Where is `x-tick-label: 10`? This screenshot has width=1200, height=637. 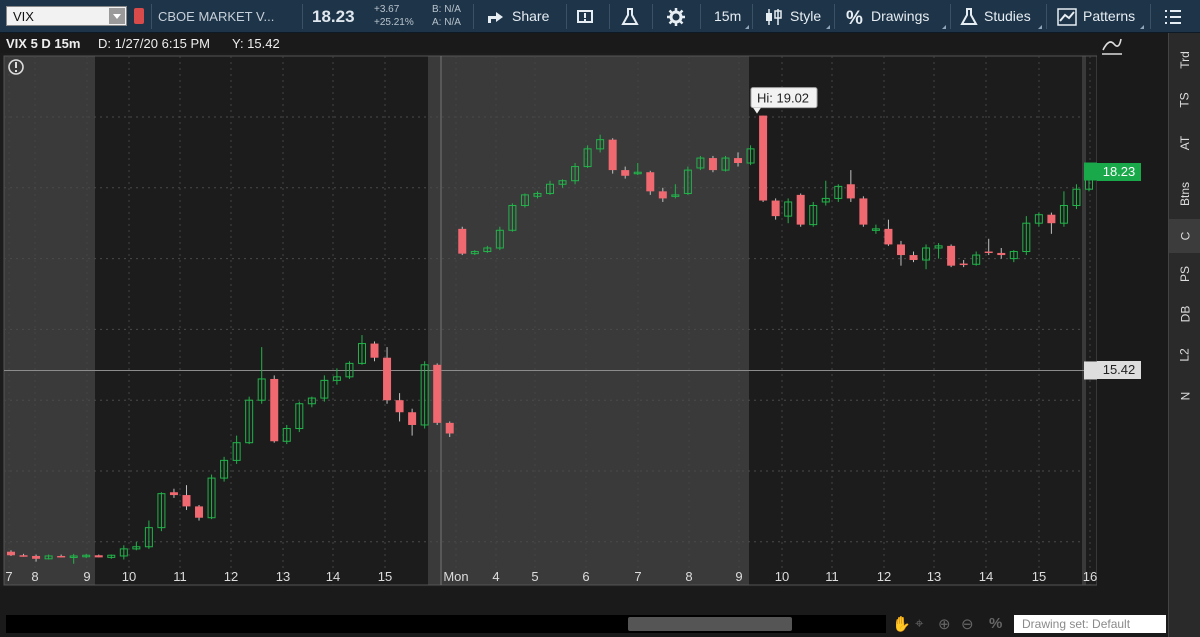
x-tick-label: 10 is located at coordinates (129, 576).